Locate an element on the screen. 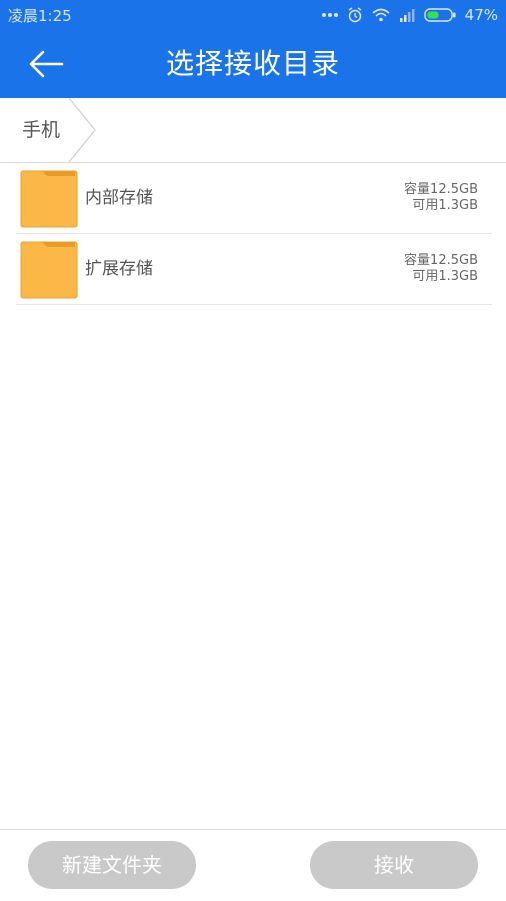  list-item-external-storage: 扩展存储 容量12.5GB 可用1.3GB is located at coordinates (254, 269).